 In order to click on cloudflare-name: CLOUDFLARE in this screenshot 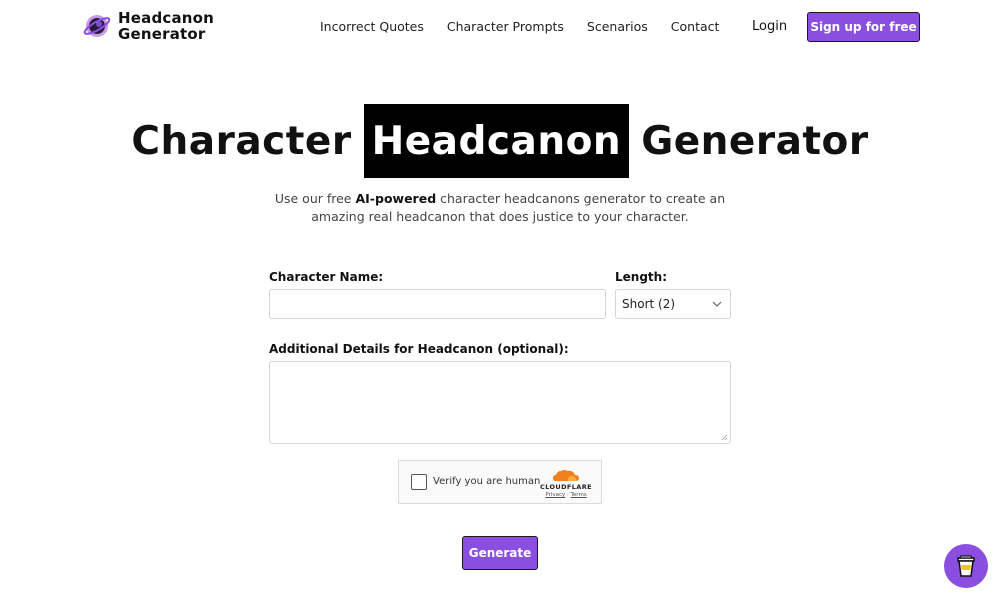, I will do `click(566, 487)`.